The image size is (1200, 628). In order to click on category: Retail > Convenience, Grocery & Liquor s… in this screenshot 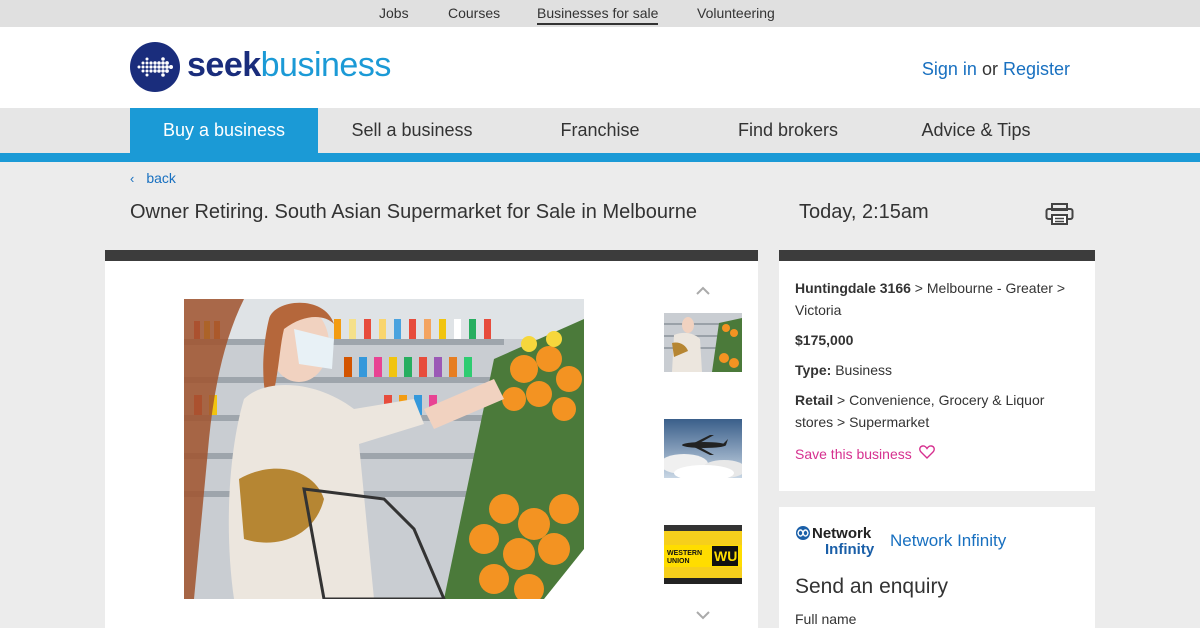, I will do `click(937, 411)`.